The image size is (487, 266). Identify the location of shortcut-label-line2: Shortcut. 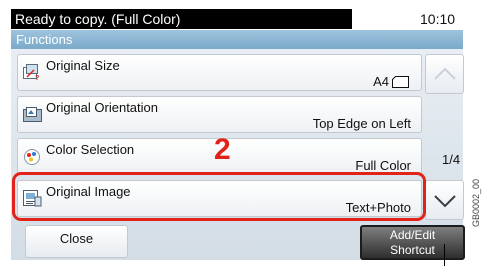
(412, 250).